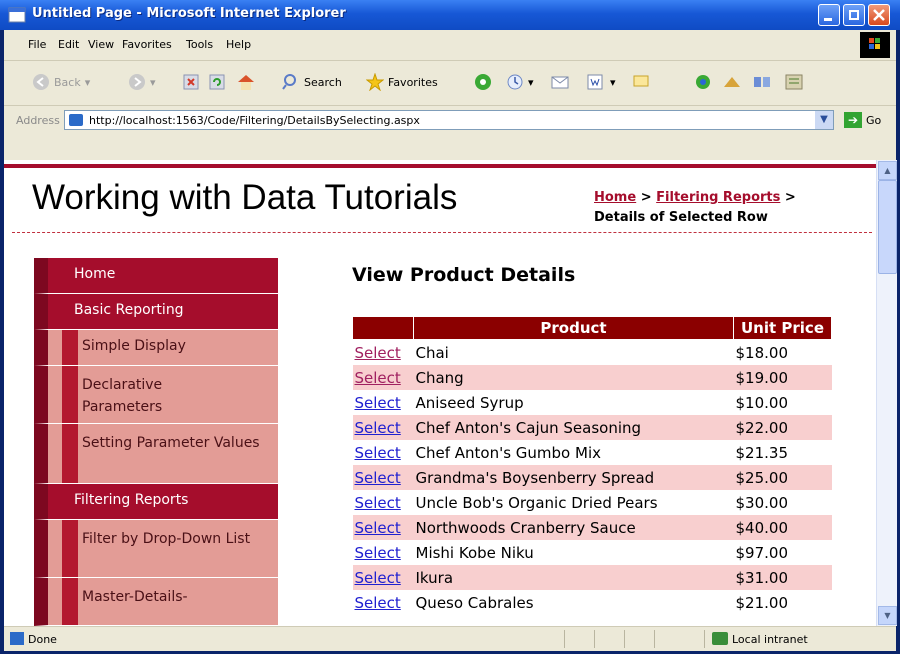  Describe the element at coordinates (615, 197) in the screenshot. I see `breadcrumb-home-link: Home` at that location.